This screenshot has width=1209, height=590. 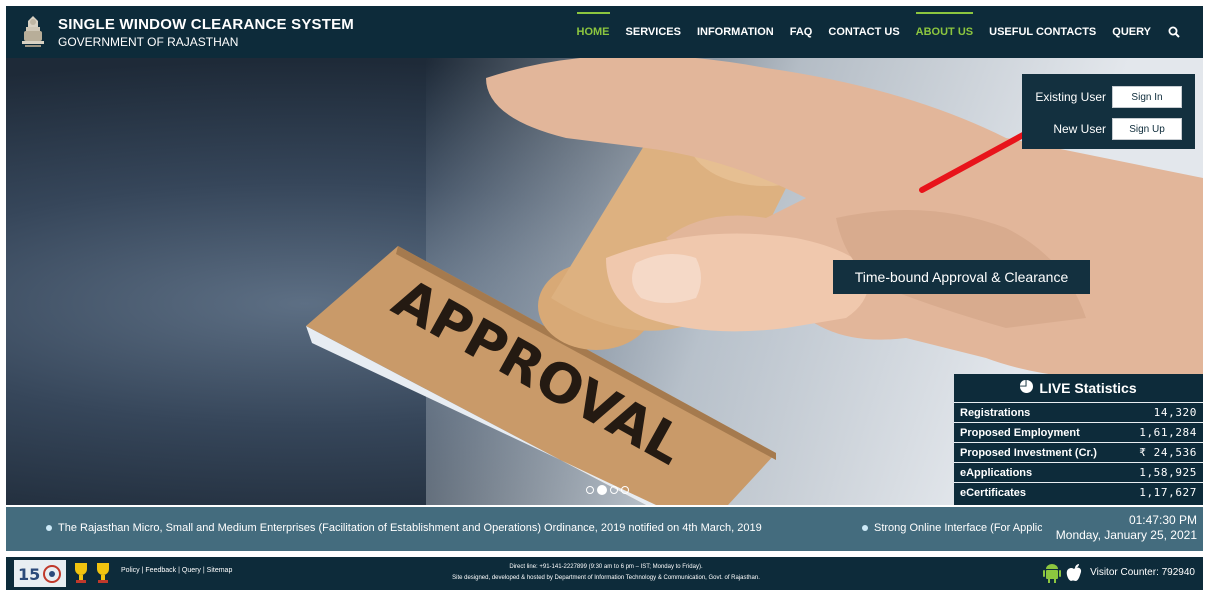 What do you see at coordinates (1147, 129) in the screenshot?
I see `sign-up-button: Sign Up` at bounding box center [1147, 129].